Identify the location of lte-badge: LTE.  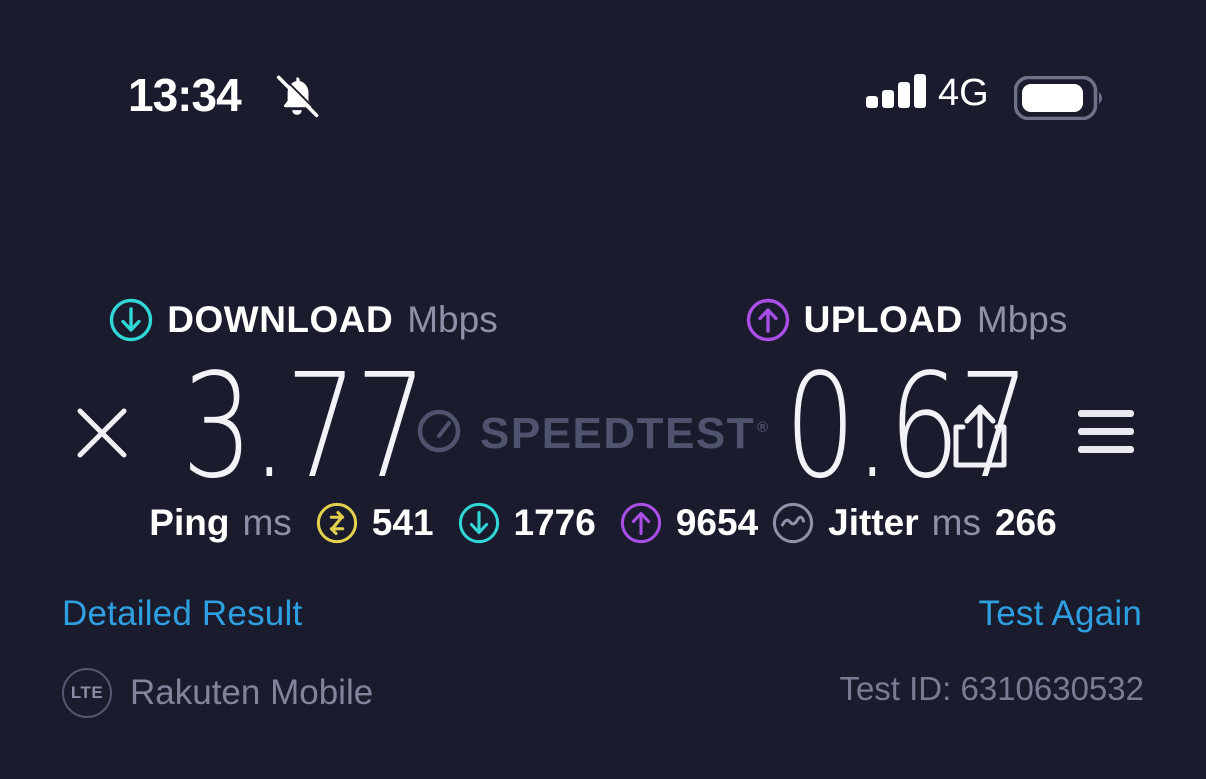
(87, 693).